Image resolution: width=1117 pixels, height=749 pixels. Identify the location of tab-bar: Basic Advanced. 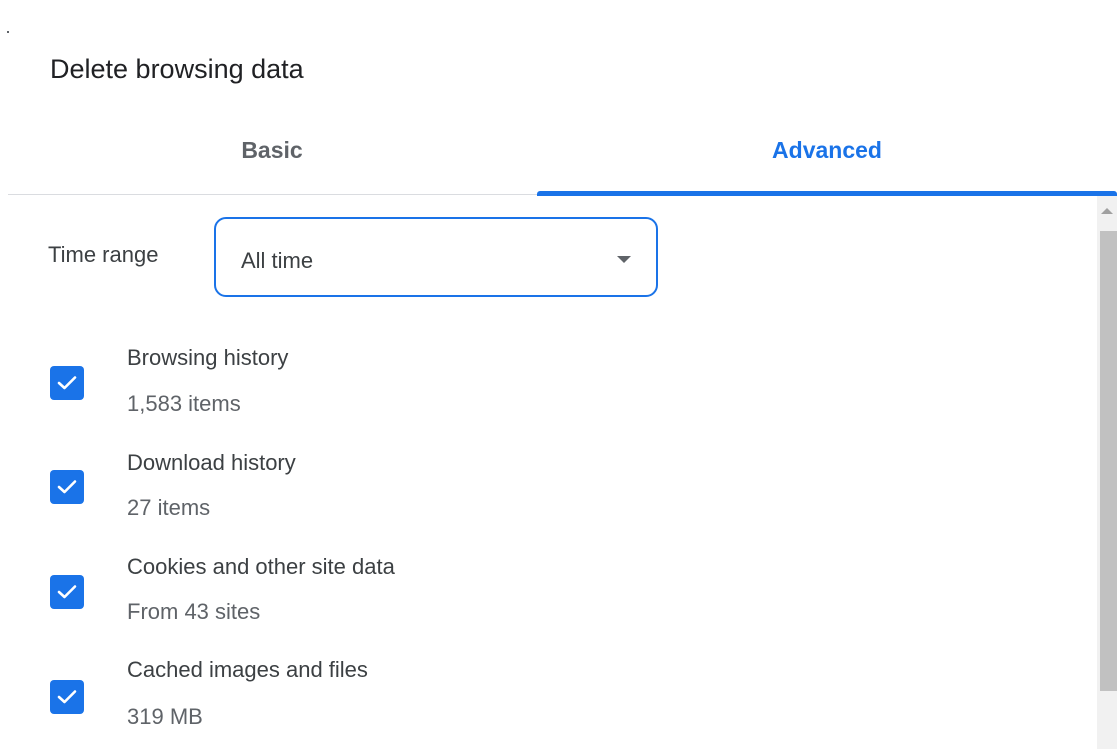
(562, 158).